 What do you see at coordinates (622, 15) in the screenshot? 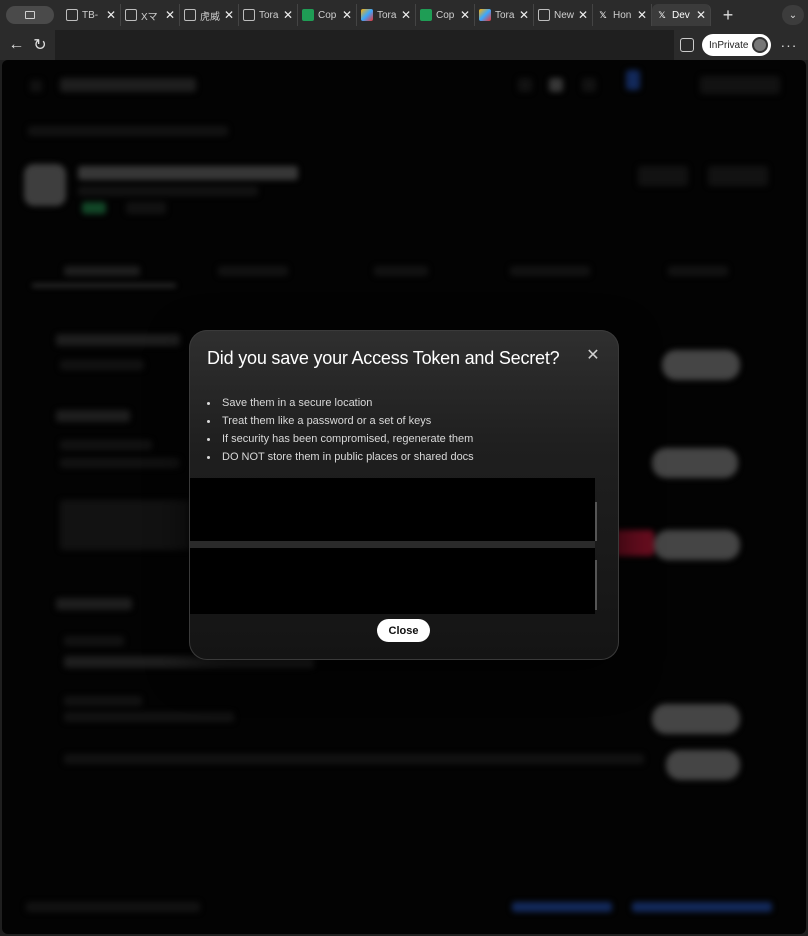
I see `tab: 𝕏 Hon ✕` at bounding box center [622, 15].